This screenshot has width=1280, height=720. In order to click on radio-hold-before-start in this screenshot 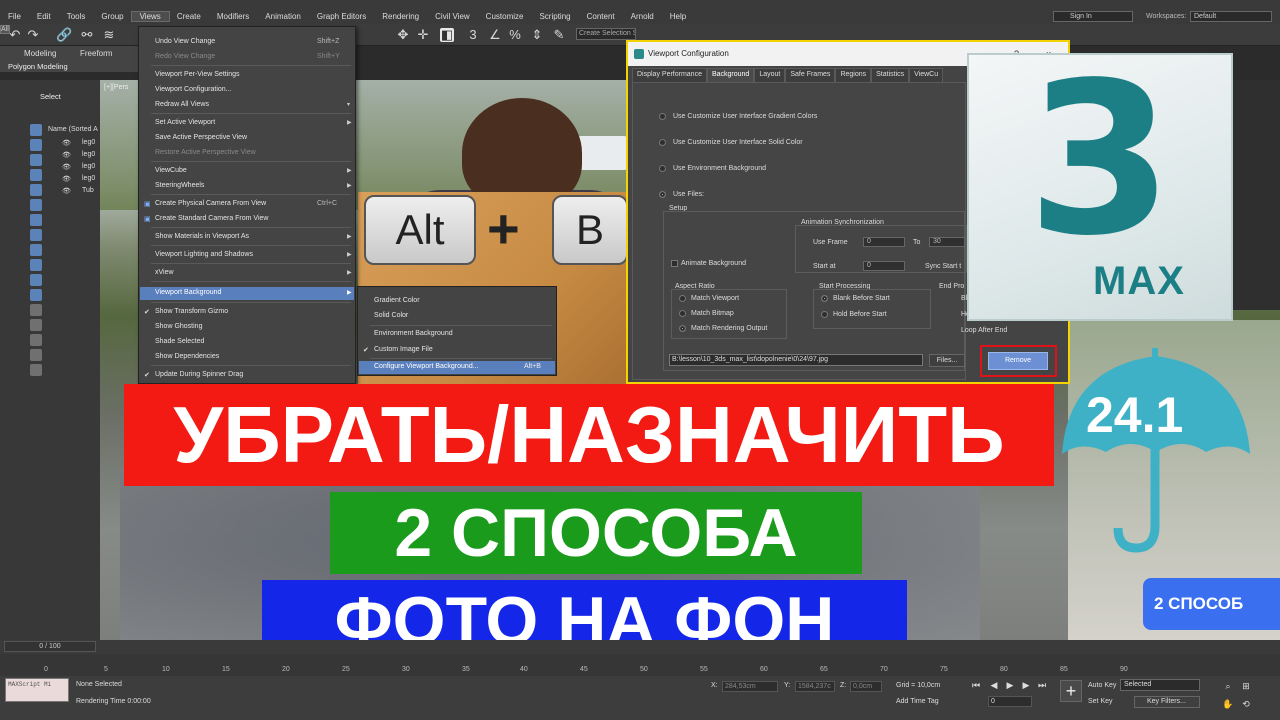, I will do `click(824, 314)`.